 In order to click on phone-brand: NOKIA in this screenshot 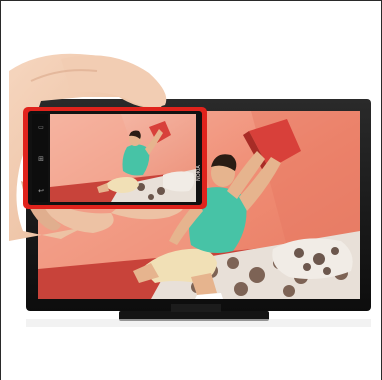, I will do `click(199, 173)`.